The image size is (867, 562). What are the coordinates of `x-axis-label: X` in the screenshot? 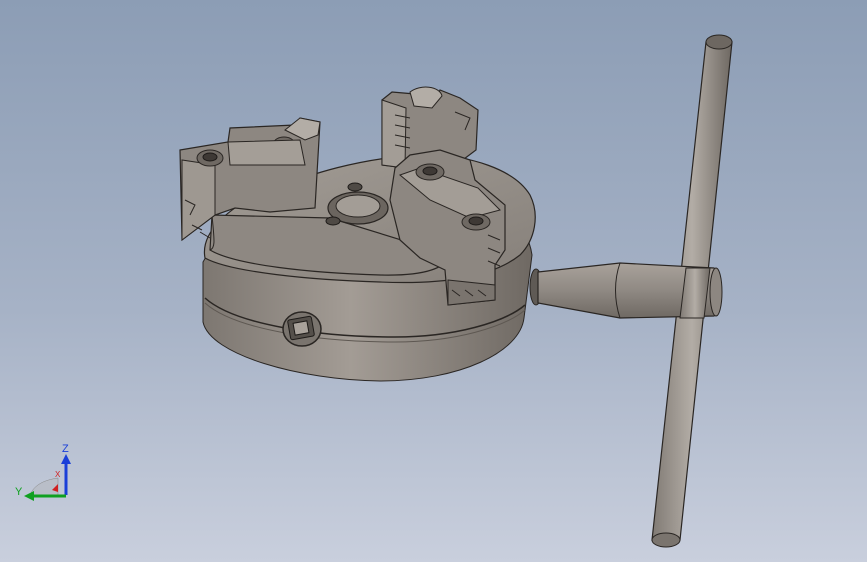 It's located at (58, 474).